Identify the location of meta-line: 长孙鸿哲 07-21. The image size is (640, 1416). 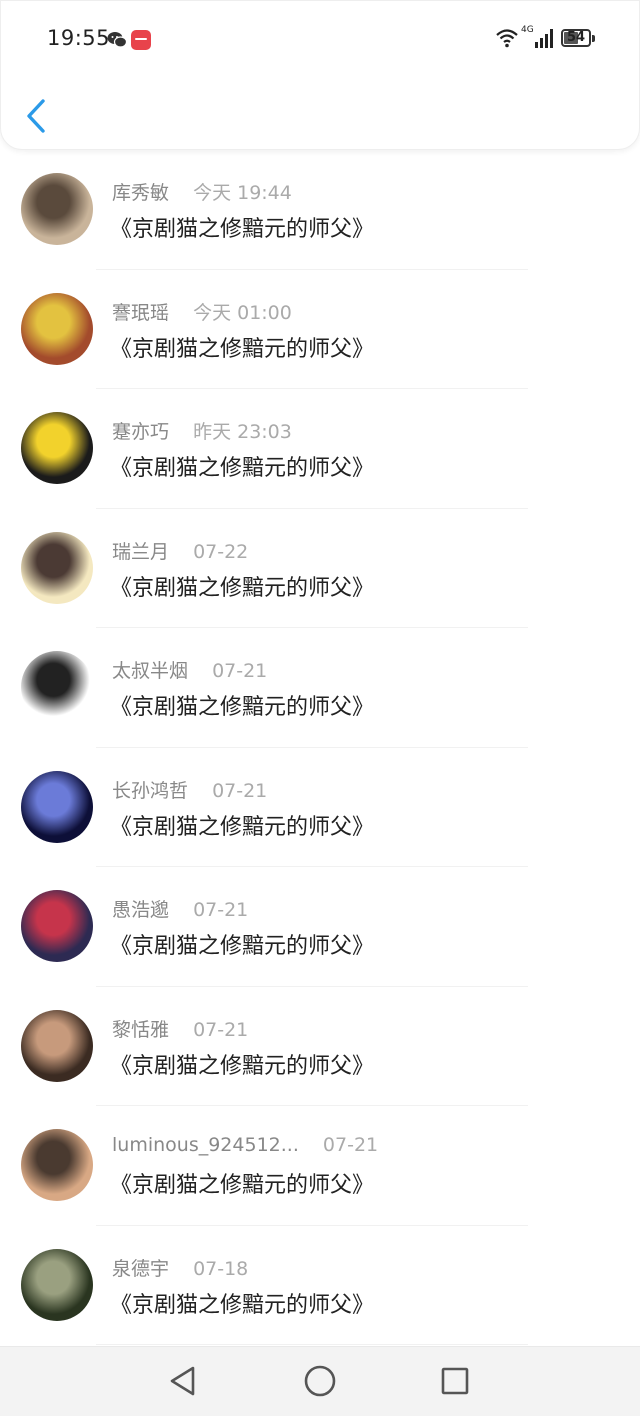
(189, 789).